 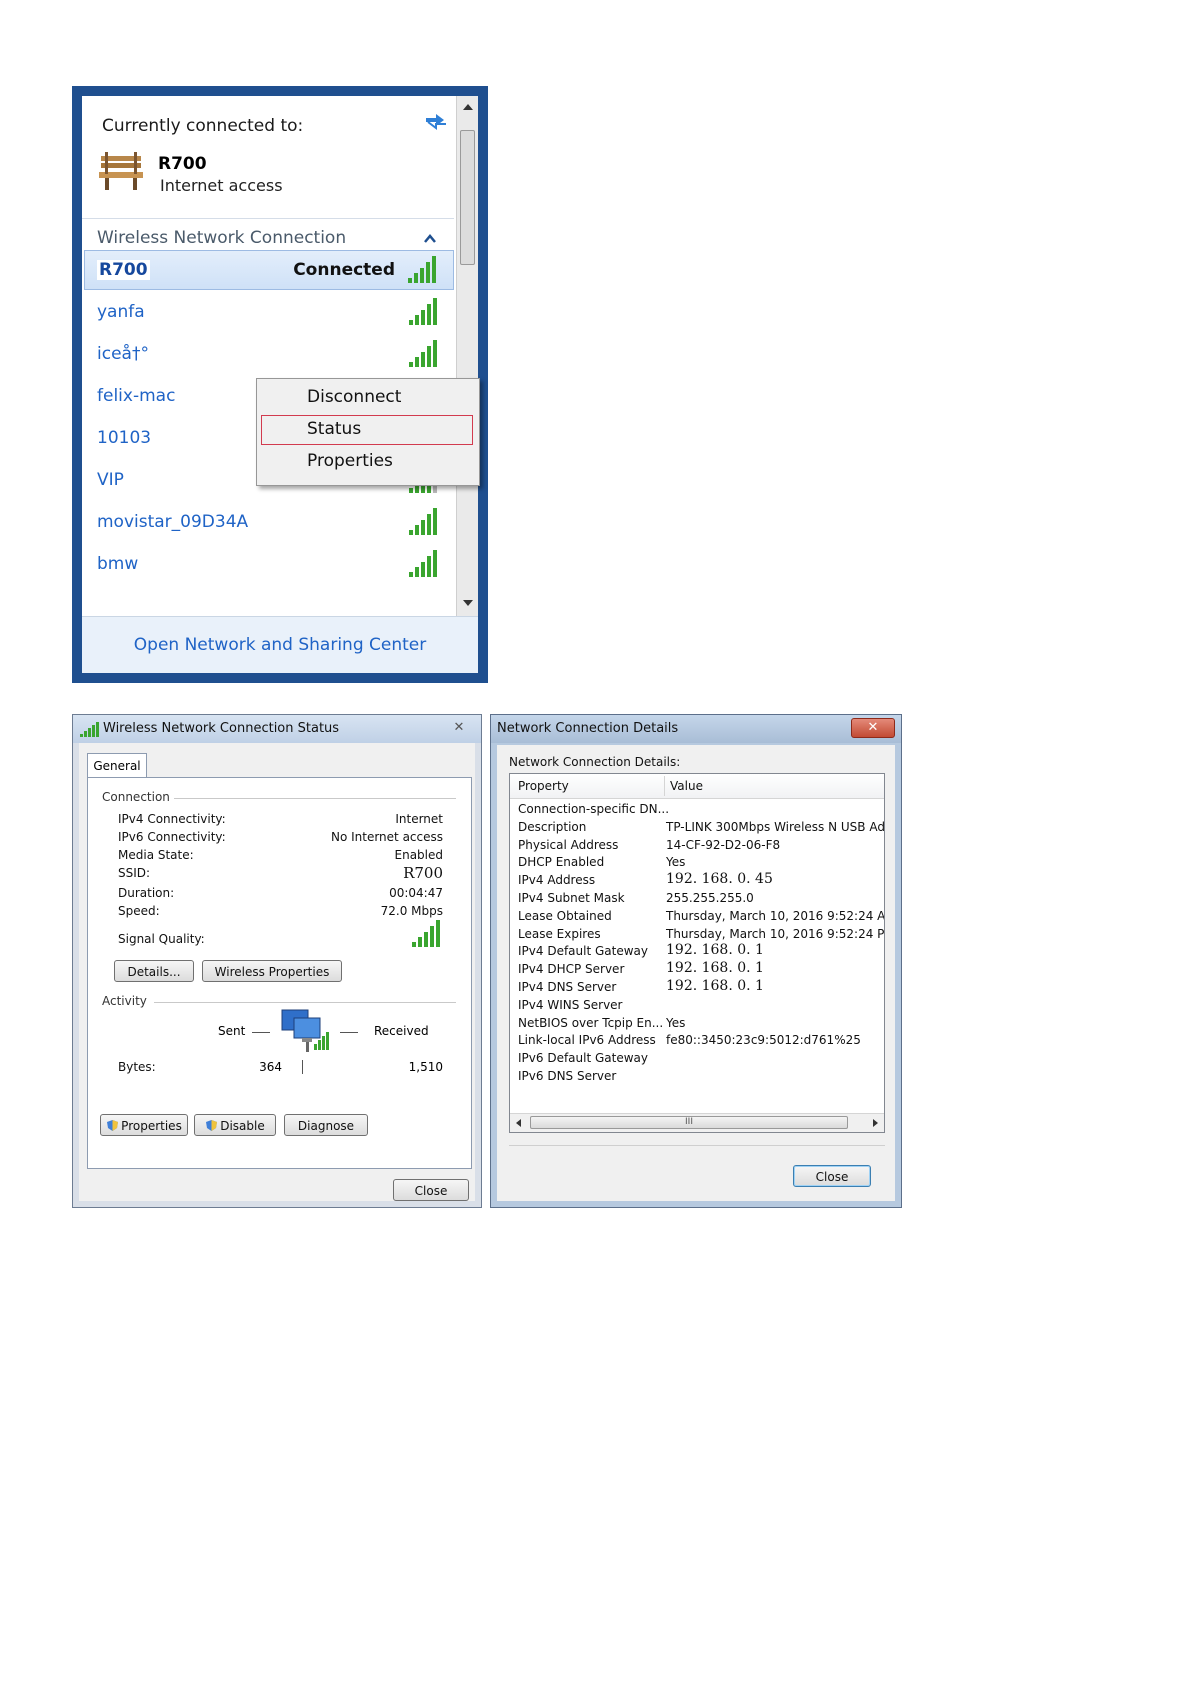 What do you see at coordinates (137, 1067) in the screenshot?
I see `bytes-label: Bytes:` at bounding box center [137, 1067].